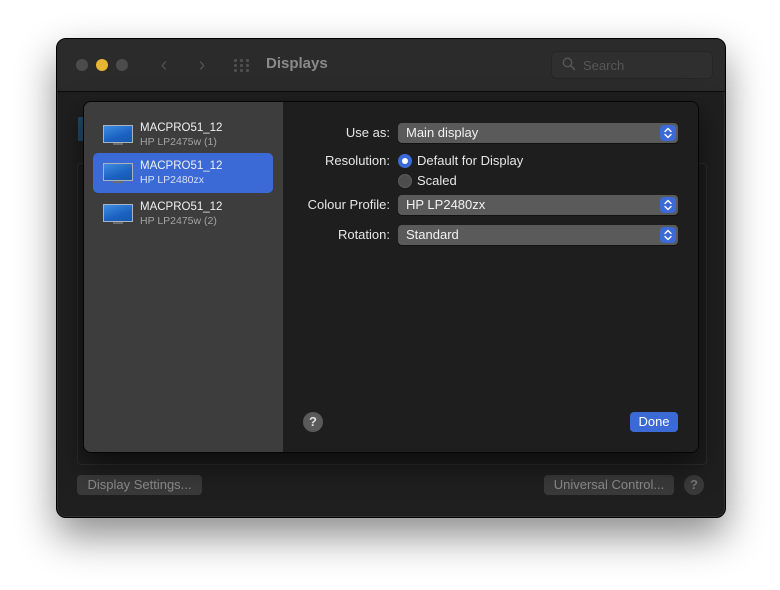 The image size is (780, 590). I want to click on colour-profile-value: HP LP2480zx, so click(446, 204).